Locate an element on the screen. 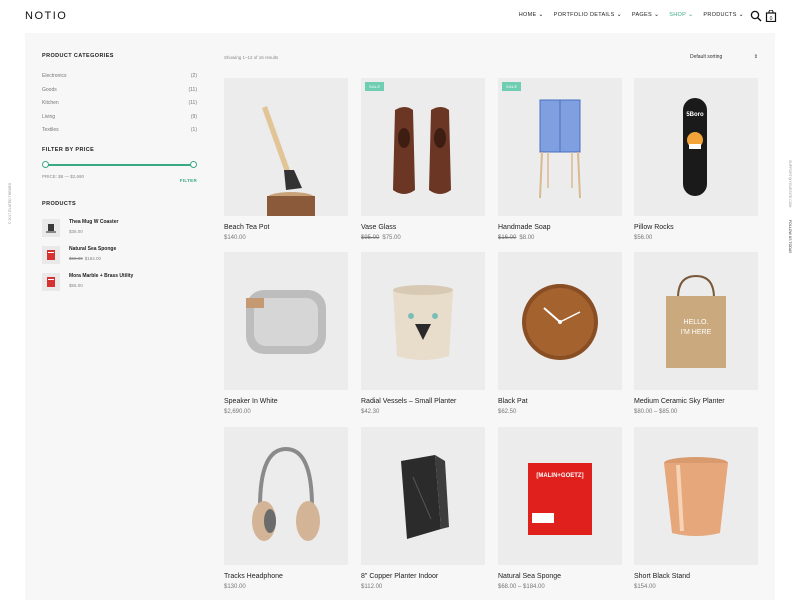 The width and height of the screenshot is (800, 600). support-email-text: SUPPORT@YOURSITE.COM is located at coordinates (790, 183).